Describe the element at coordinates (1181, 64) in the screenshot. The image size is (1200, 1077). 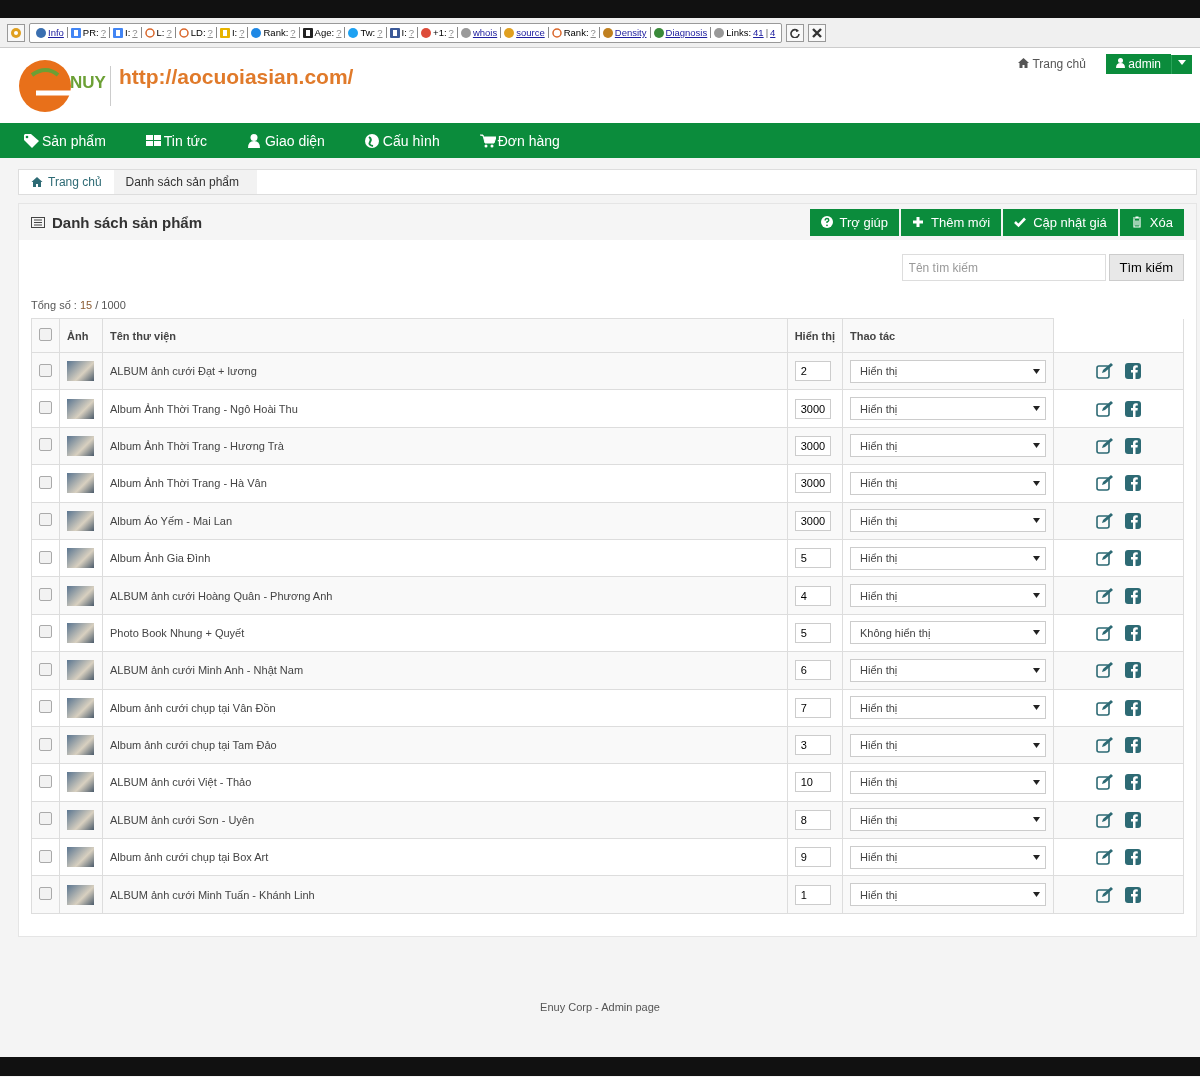
I see `dropdown-button` at that location.